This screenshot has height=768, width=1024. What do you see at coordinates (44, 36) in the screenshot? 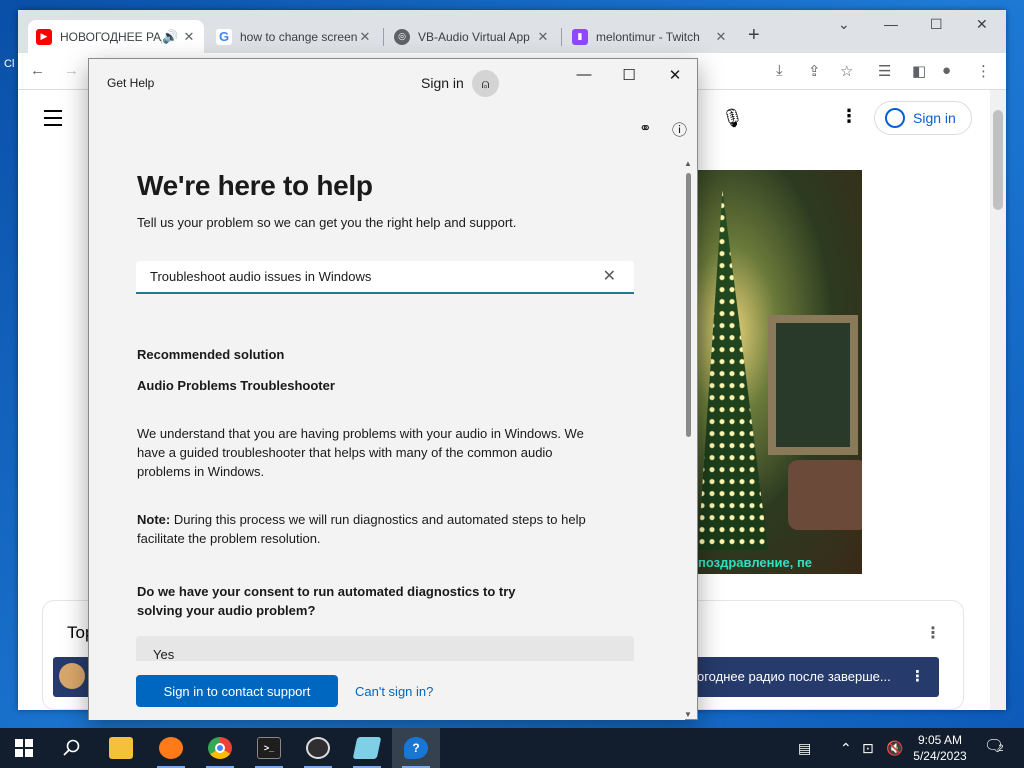
I see `youtube-icon: ▶` at bounding box center [44, 36].